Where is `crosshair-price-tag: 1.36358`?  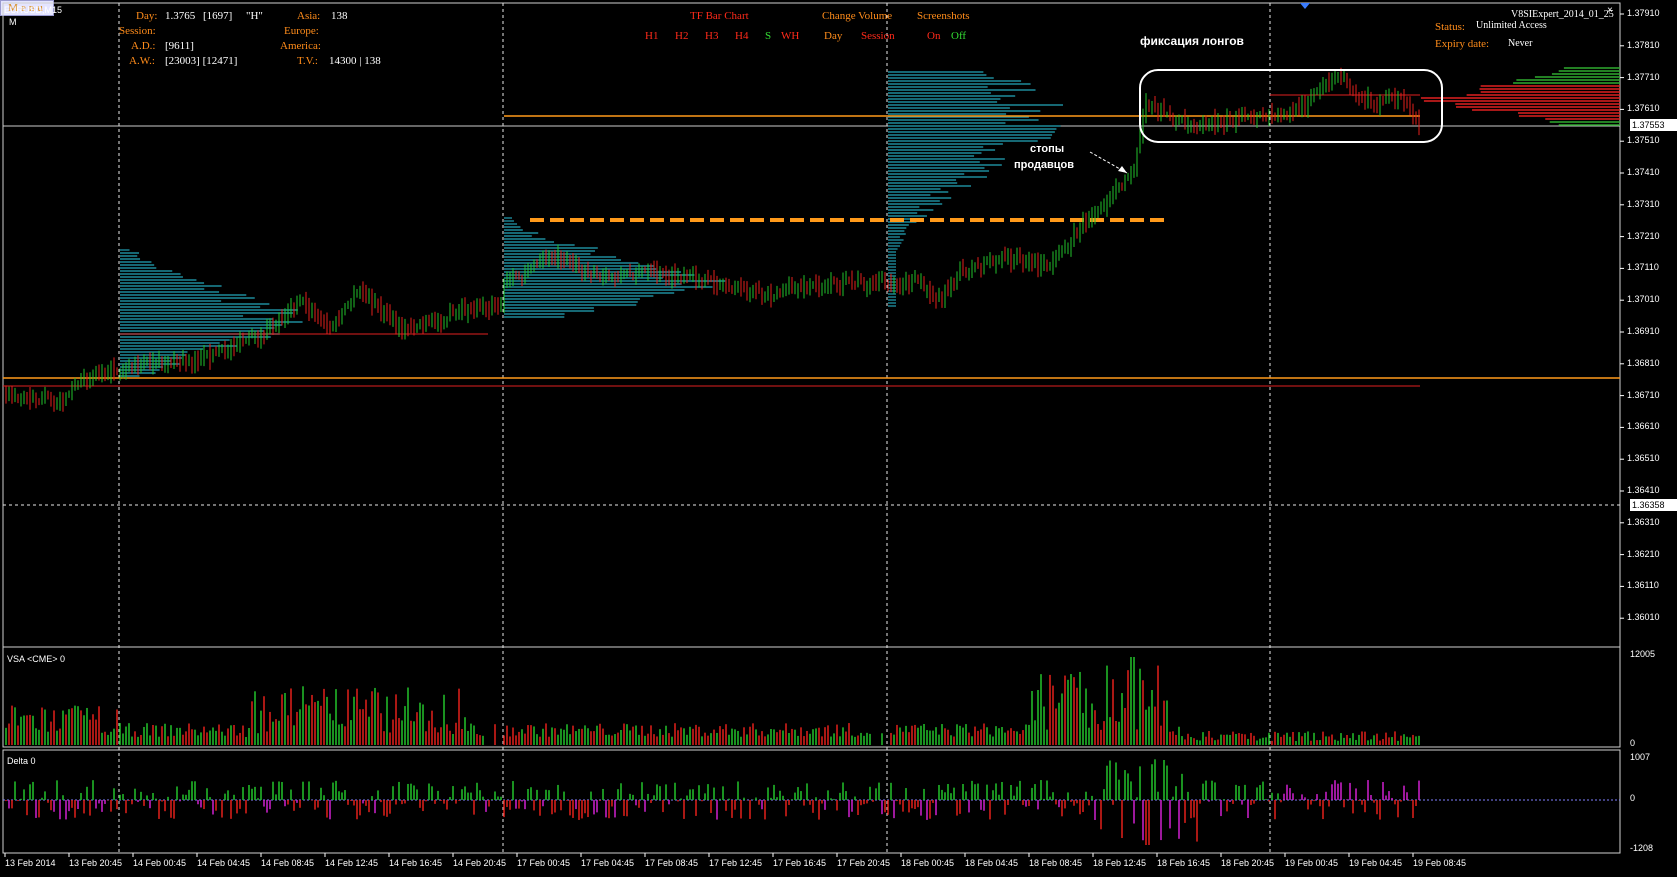
crosshair-price-tag: 1.36358 is located at coordinates (1653, 505).